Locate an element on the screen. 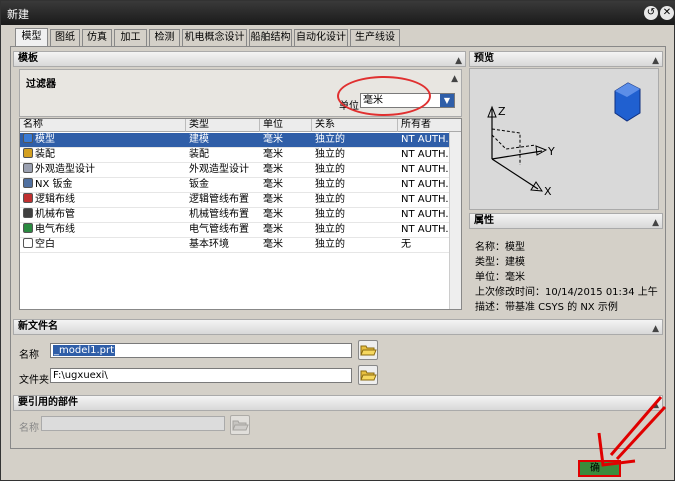 The width and height of the screenshot is (675, 481). cell-type: 装配 is located at coordinates (223, 155).